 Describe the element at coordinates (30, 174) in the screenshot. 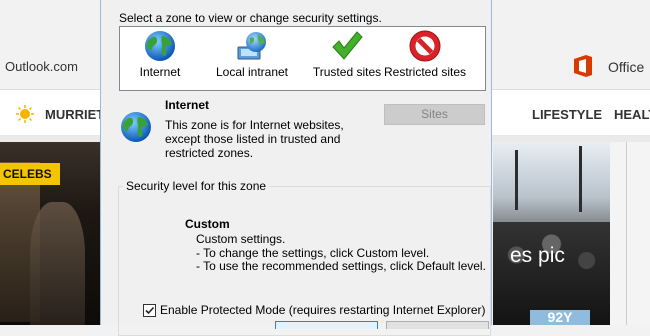

I see `celebs-badge: CELEBS` at that location.